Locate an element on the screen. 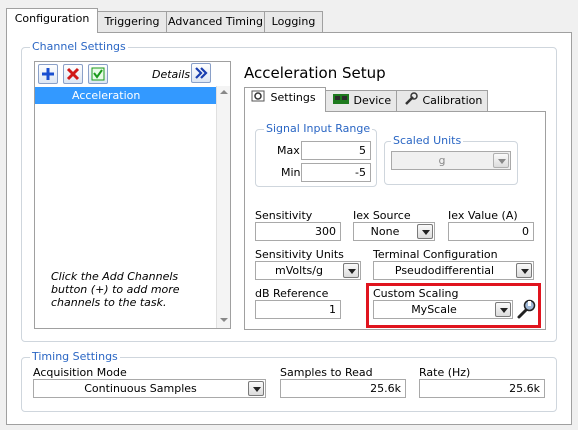  scaled-units-select: g is located at coordinates (451, 160).